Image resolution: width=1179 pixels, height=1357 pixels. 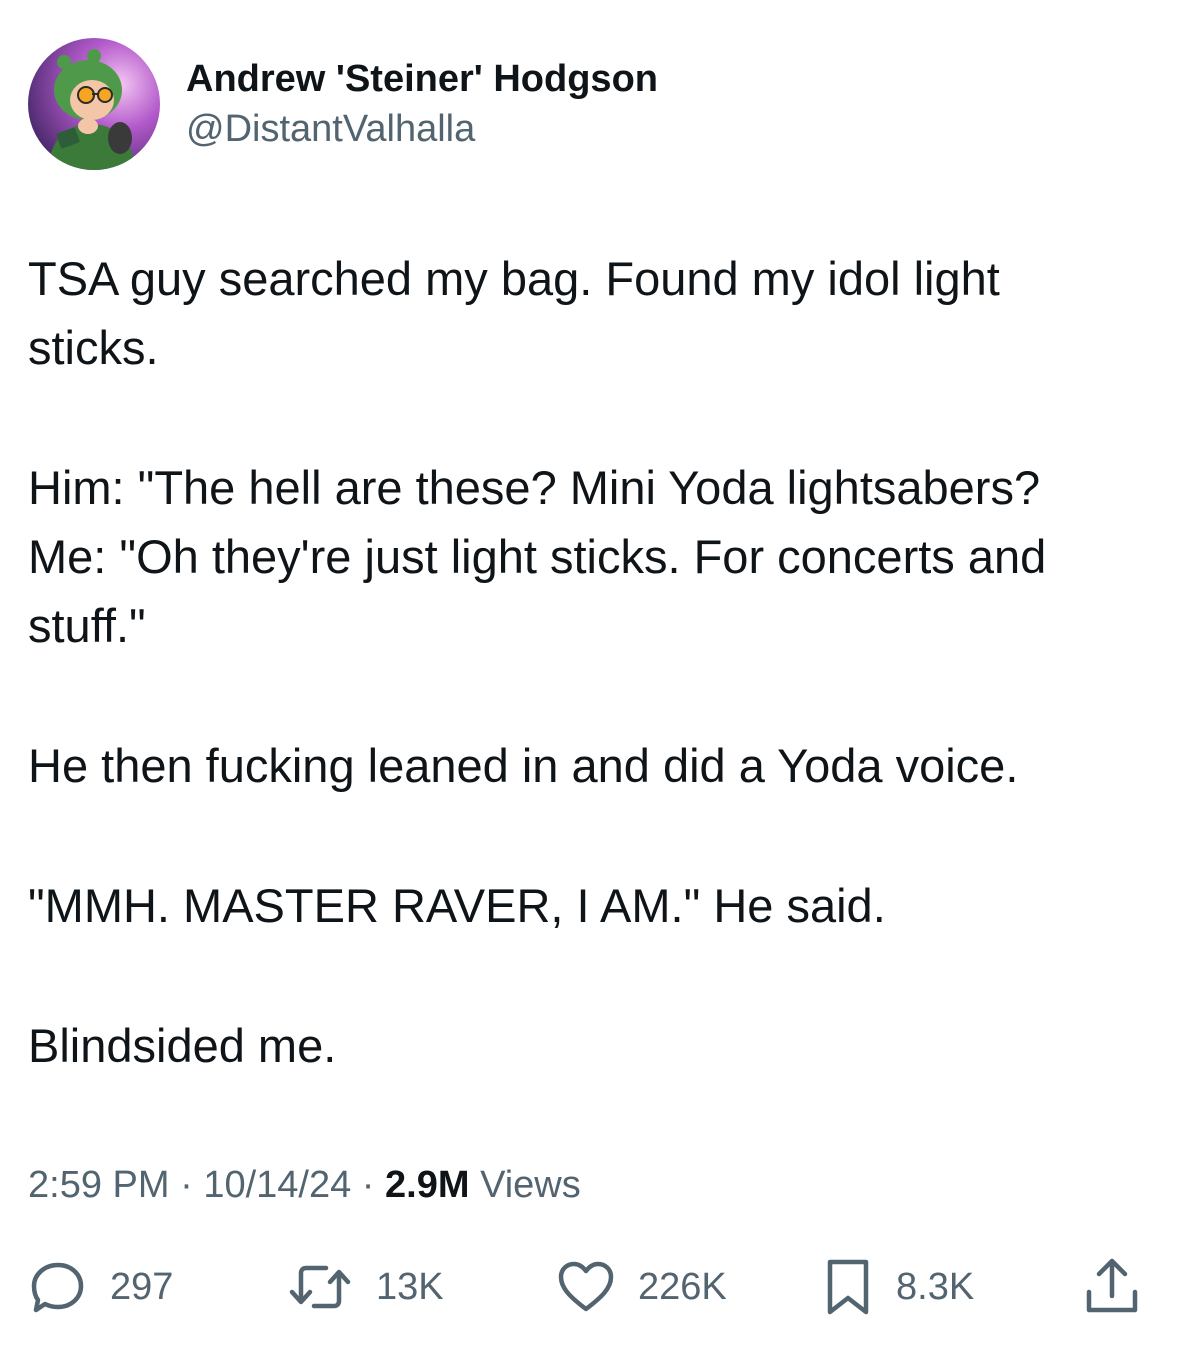 I want to click on repost-button: 13K, so click(x=365, y=1287).